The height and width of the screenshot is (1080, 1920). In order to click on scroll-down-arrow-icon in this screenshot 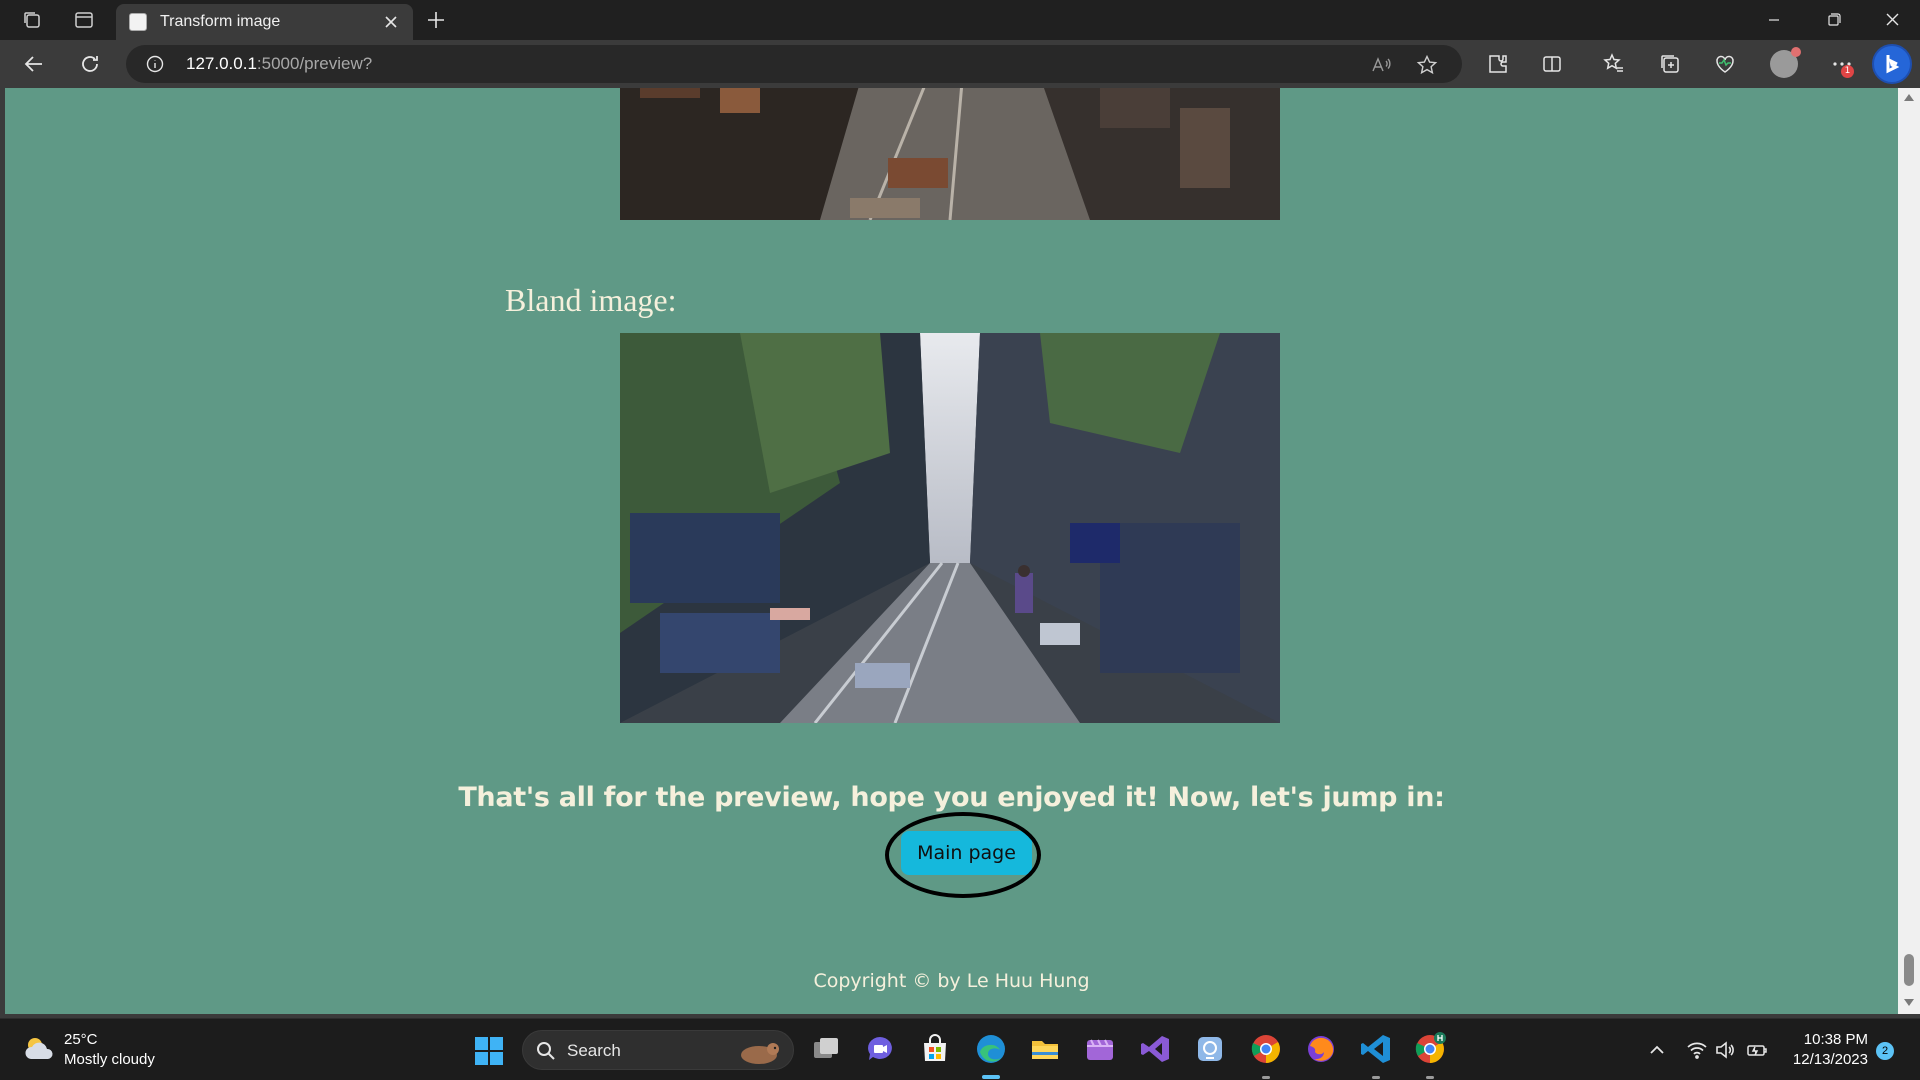, I will do `click(1909, 1002)`.